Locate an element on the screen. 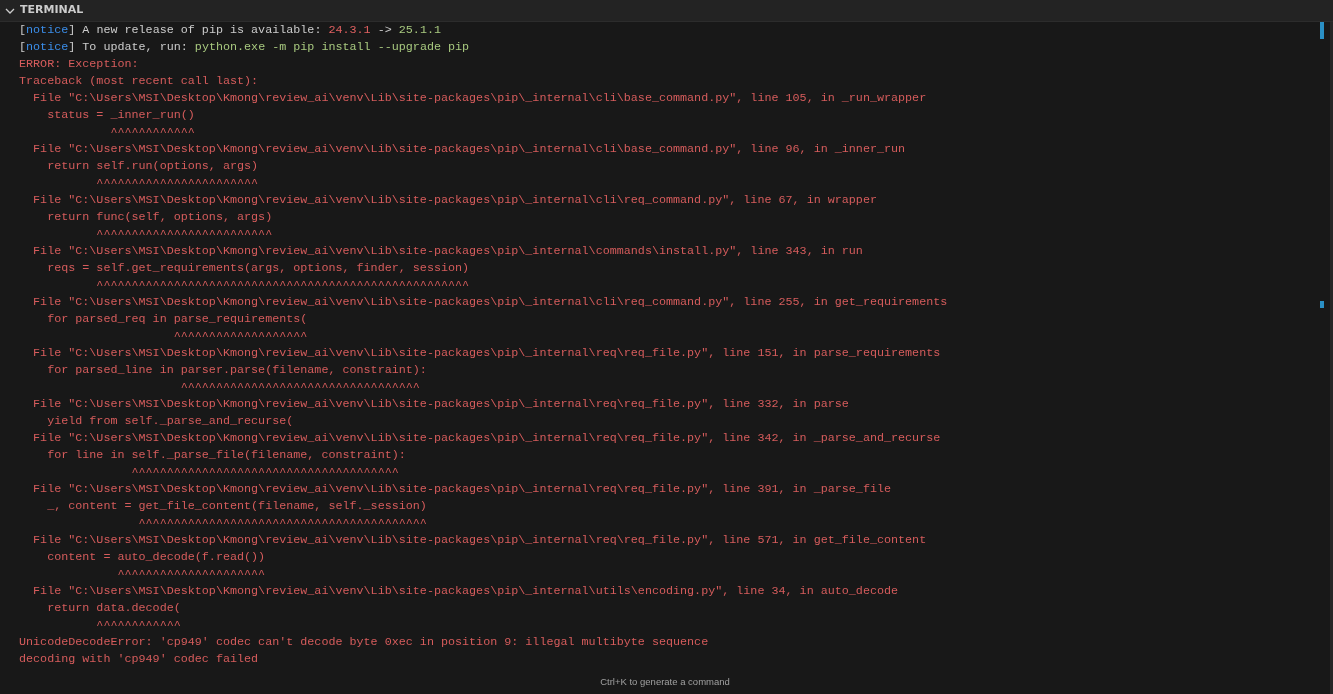  caret-marker-line: ^^^^^^^^^^^^^^^^^^^^^^^^^^^^^^^^^^^^^^^^^ is located at coordinates (282, 523).